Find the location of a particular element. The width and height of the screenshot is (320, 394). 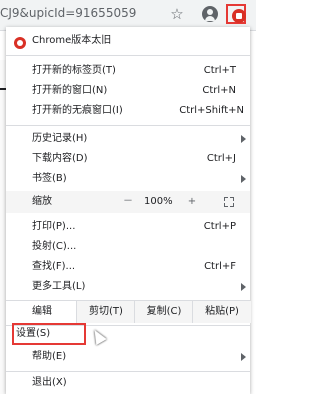

zoom-out-button: － is located at coordinates (128, 202).